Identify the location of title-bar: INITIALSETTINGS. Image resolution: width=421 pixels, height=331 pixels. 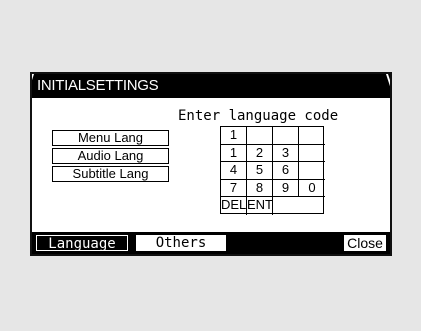
(211, 86).